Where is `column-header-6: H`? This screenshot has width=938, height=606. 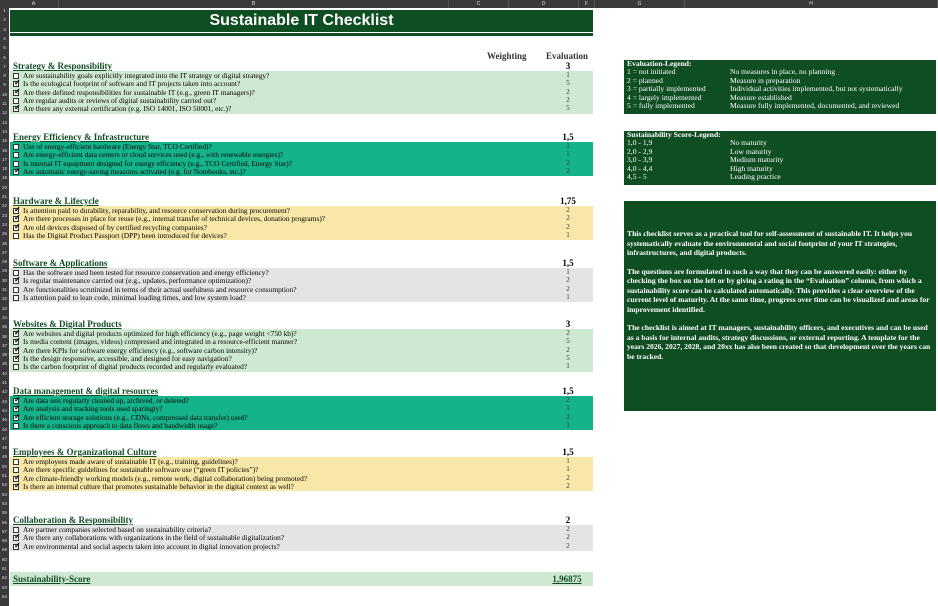 column-header-6: H is located at coordinates (811, 4).